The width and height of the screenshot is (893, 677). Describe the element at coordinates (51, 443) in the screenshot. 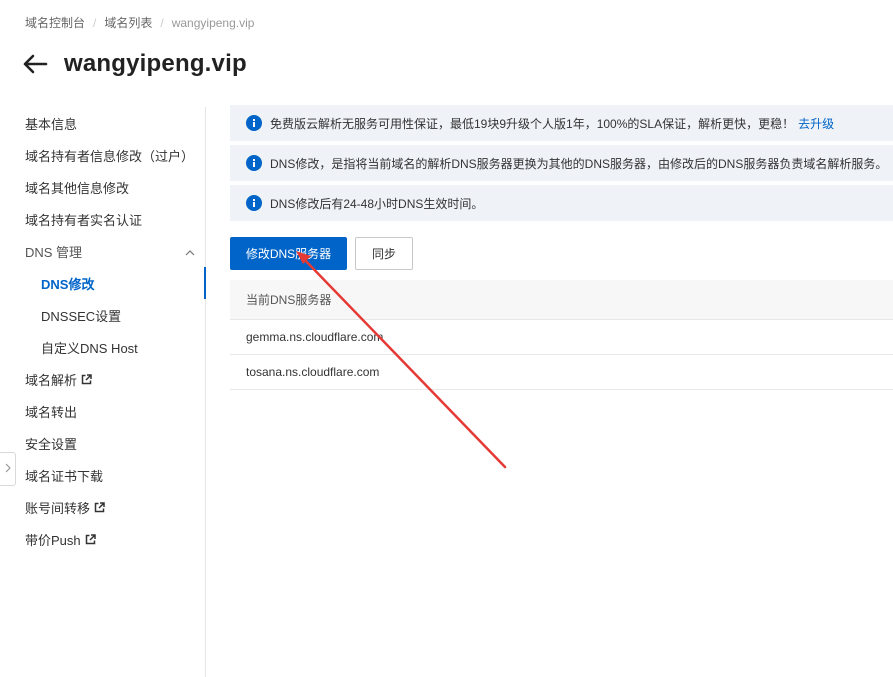

I see `sidebar-item-security: 安全设置` at that location.